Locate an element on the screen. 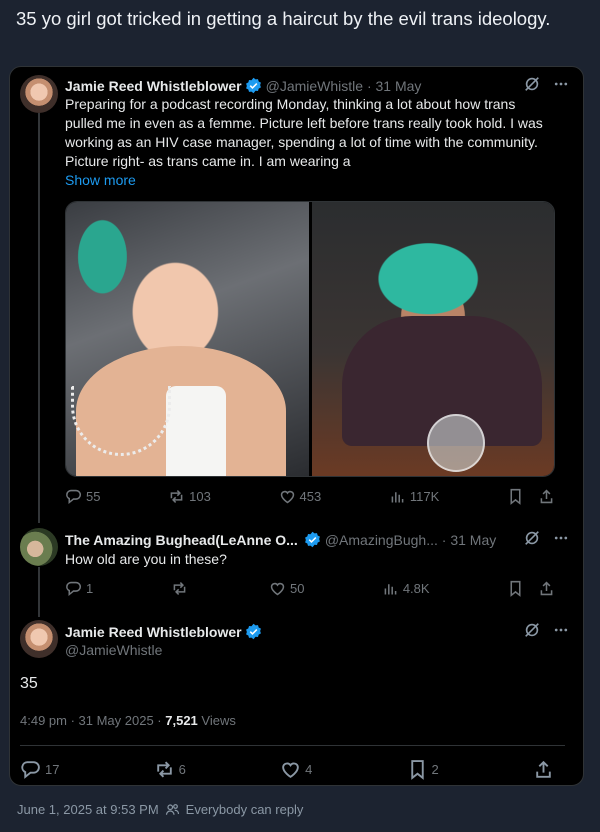  reply-count: 55 is located at coordinates (93, 496).